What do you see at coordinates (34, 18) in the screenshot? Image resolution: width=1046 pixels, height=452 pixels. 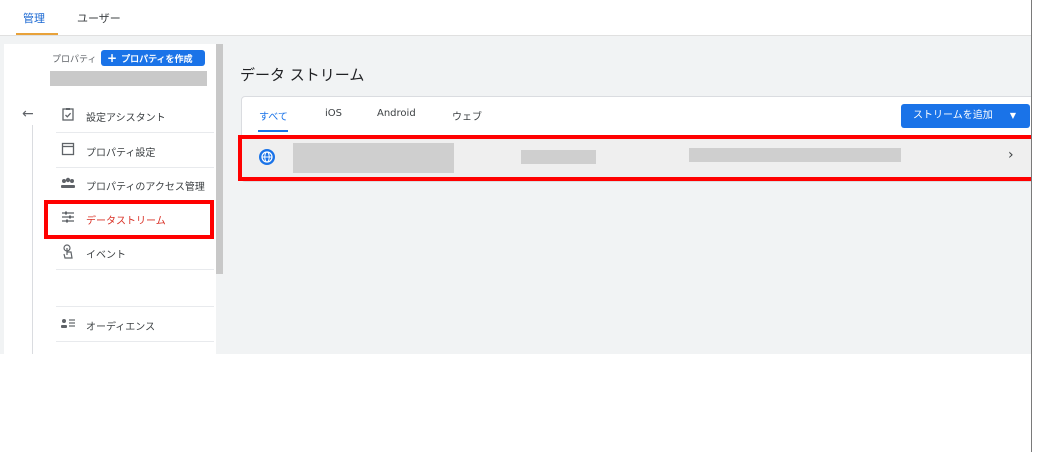 I see `tab-admin: 管理` at bounding box center [34, 18].